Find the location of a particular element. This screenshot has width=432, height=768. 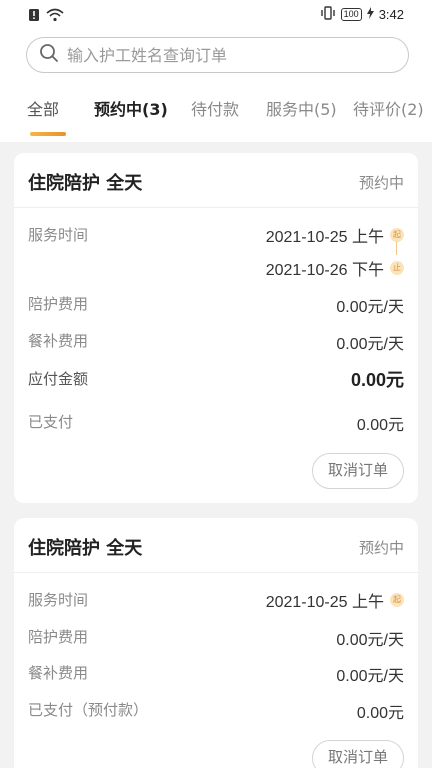

vibrate-icon is located at coordinates (328, 14).